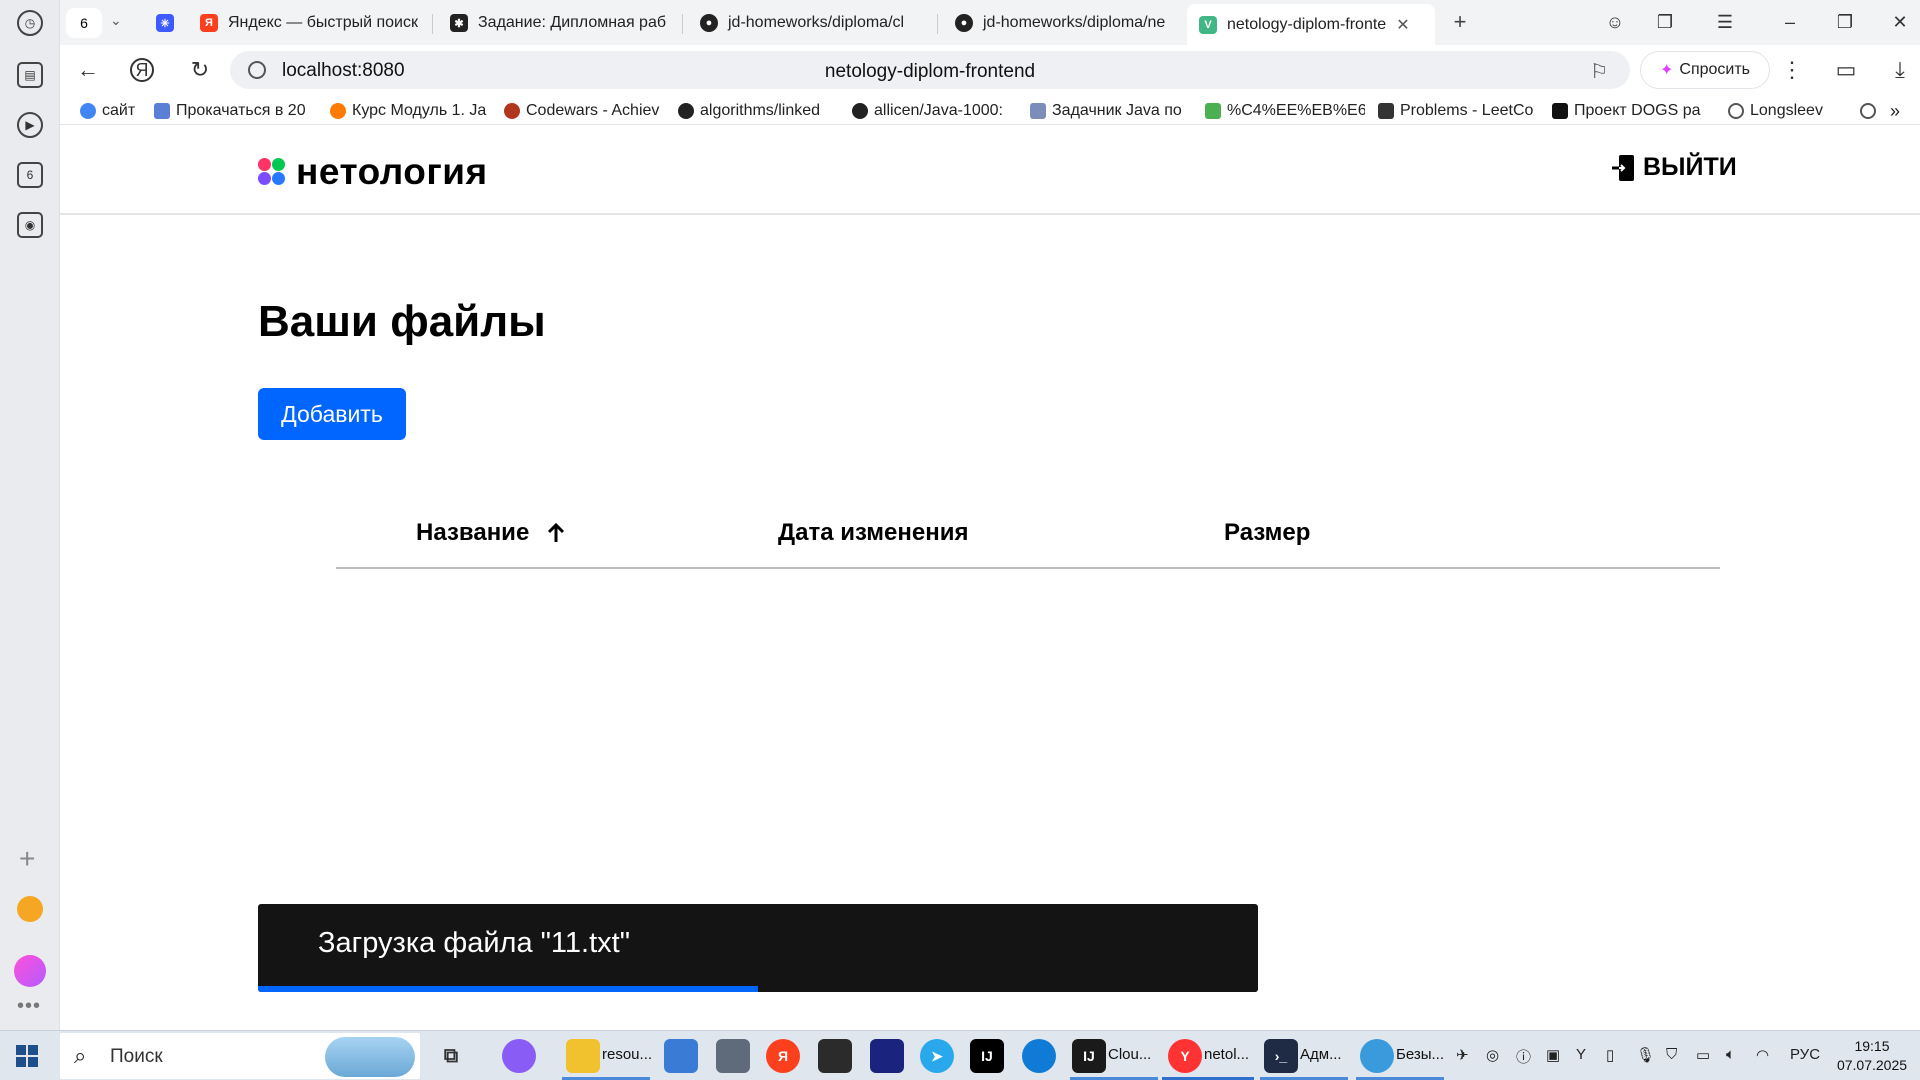 The image size is (1920, 1080). Describe the element at coordinates (1281, 1056) in the screenshot. I see `powershell-icon: ›_` at that location.